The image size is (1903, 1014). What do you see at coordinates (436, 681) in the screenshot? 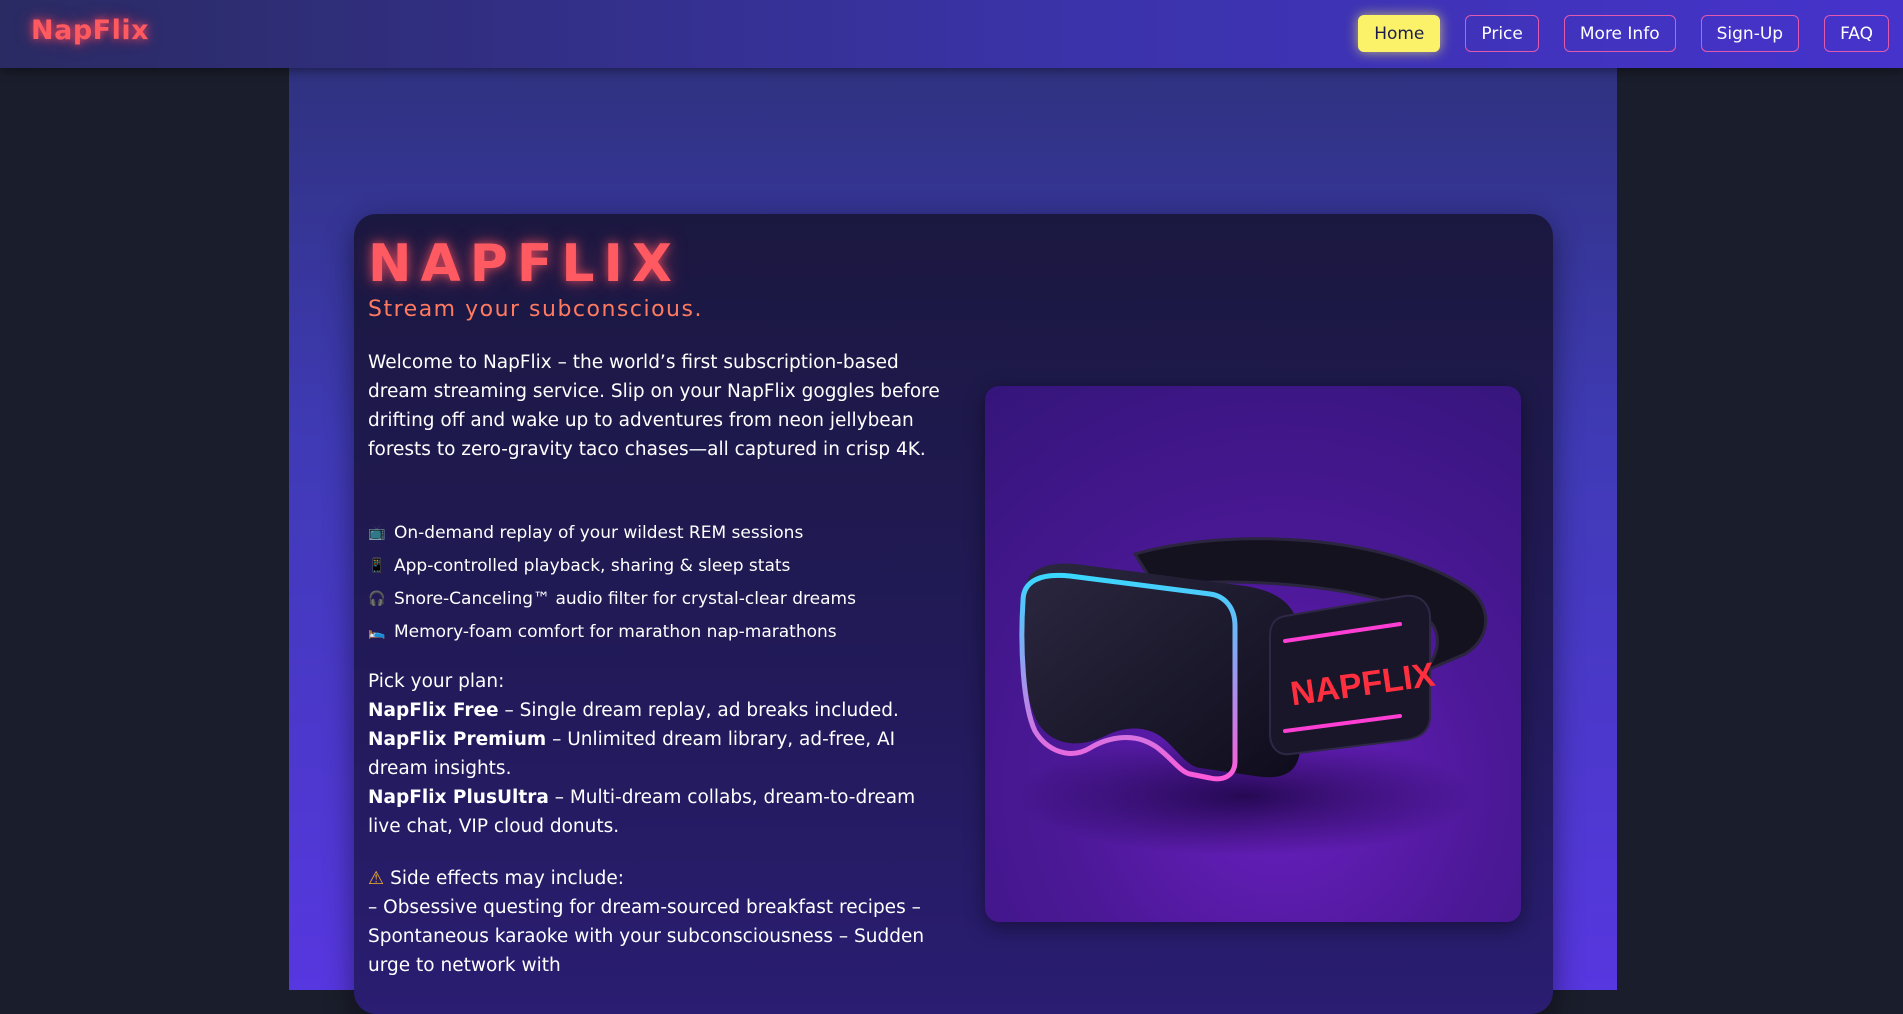
I see `plans-intro: Pick your plan:` at bounding box center [436, 681].